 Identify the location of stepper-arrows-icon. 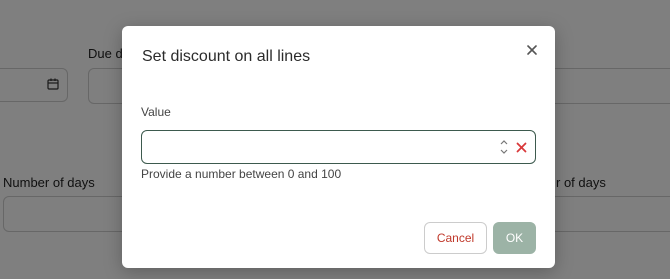
(504, 147).